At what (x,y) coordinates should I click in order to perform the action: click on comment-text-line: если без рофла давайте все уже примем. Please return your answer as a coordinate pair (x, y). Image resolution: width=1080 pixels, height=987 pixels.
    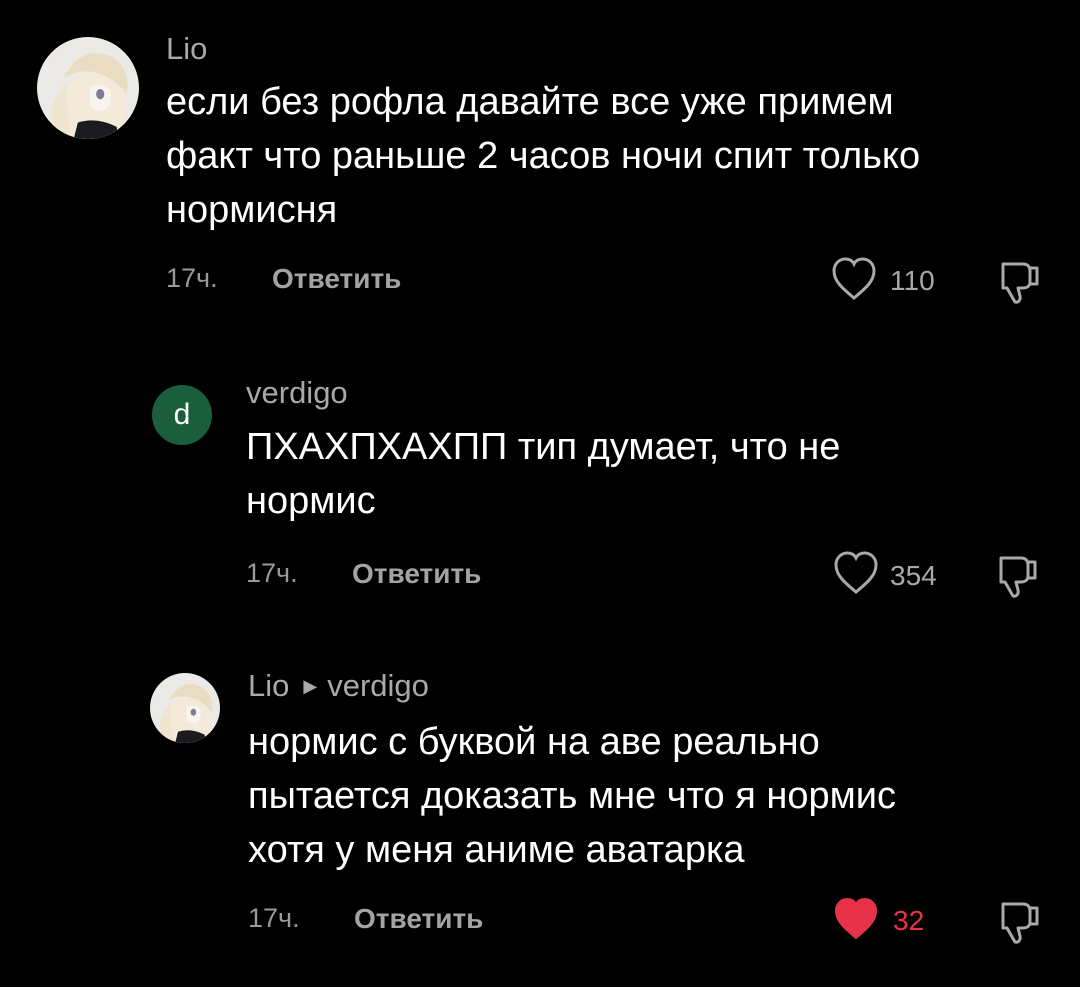
    Looking at the image, I should click on (530, 102).